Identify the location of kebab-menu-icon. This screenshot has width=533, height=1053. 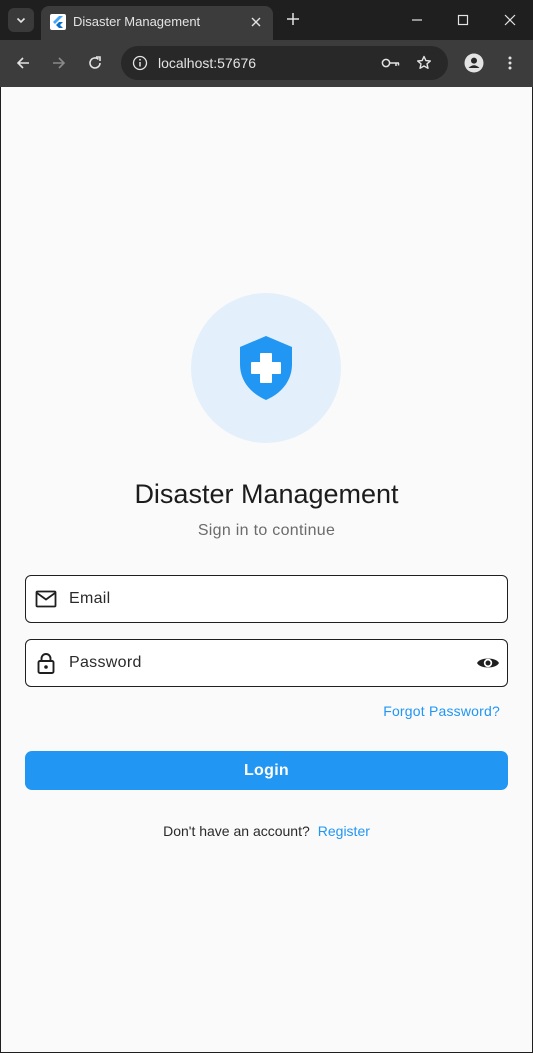
(510, 63).